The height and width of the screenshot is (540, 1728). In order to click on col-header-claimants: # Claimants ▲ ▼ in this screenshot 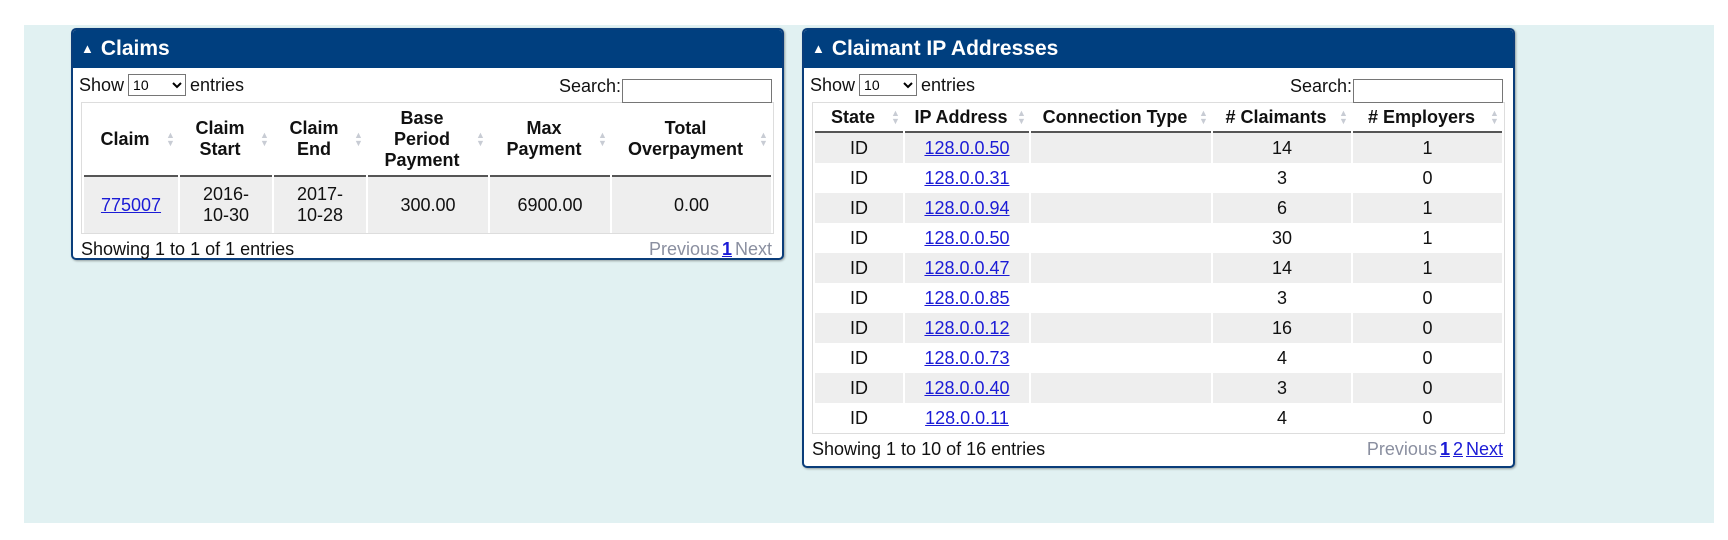, I will do `click(1282, 118)`.